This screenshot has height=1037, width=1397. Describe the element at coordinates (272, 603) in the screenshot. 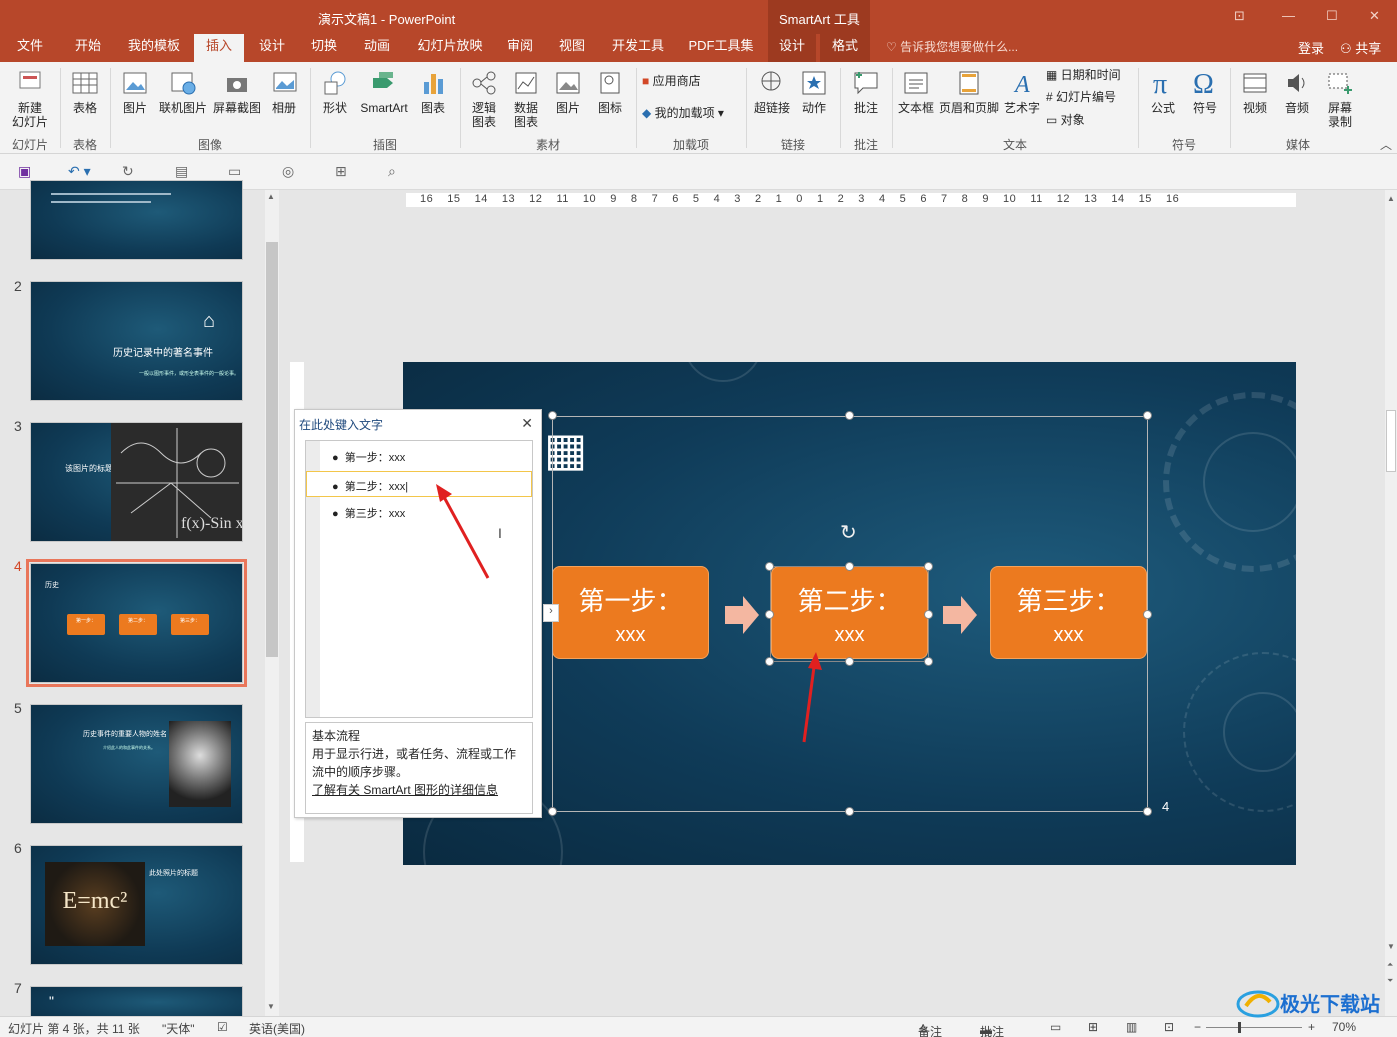

I see `thumbnails-scrollbar: ▲ ▼` at that location.